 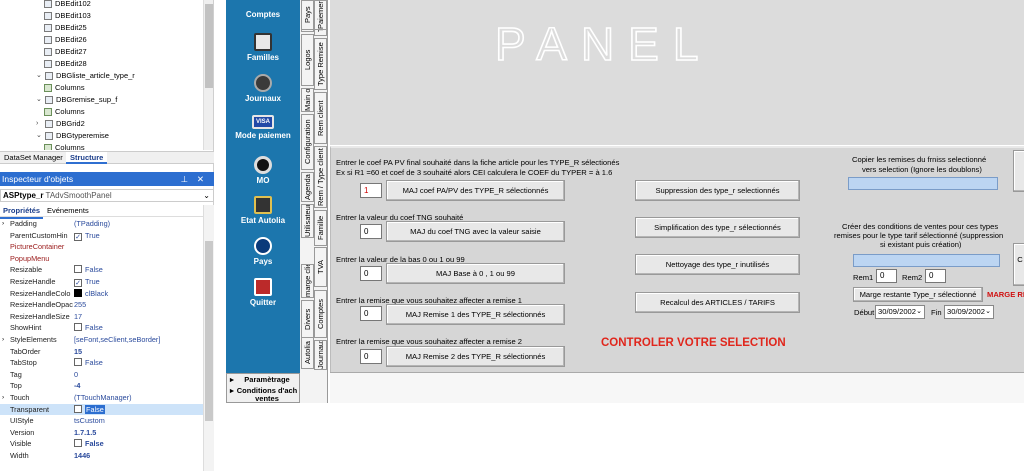 I want to click on property-value: (TPadding), so click(x=92, y=223).